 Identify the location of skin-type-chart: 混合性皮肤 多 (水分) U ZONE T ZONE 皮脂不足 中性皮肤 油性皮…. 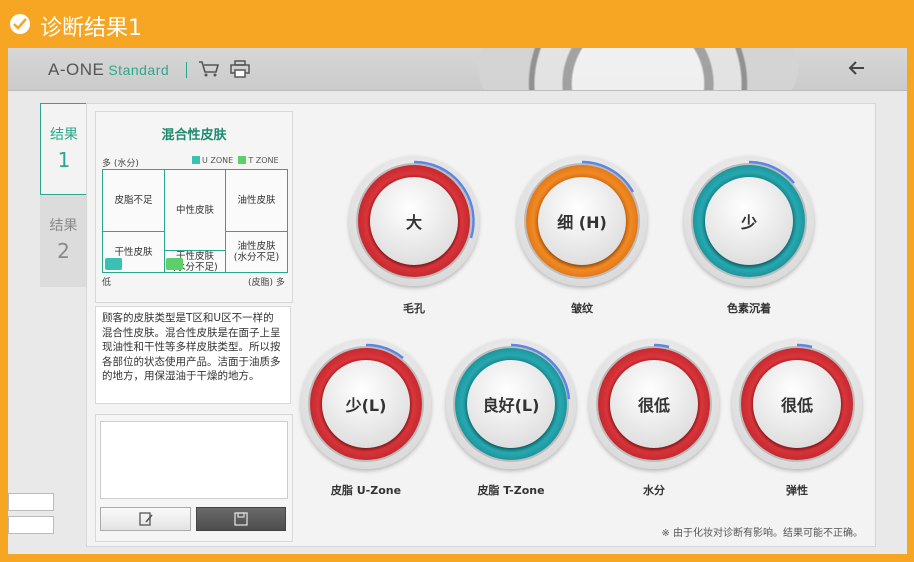
(194, 207).